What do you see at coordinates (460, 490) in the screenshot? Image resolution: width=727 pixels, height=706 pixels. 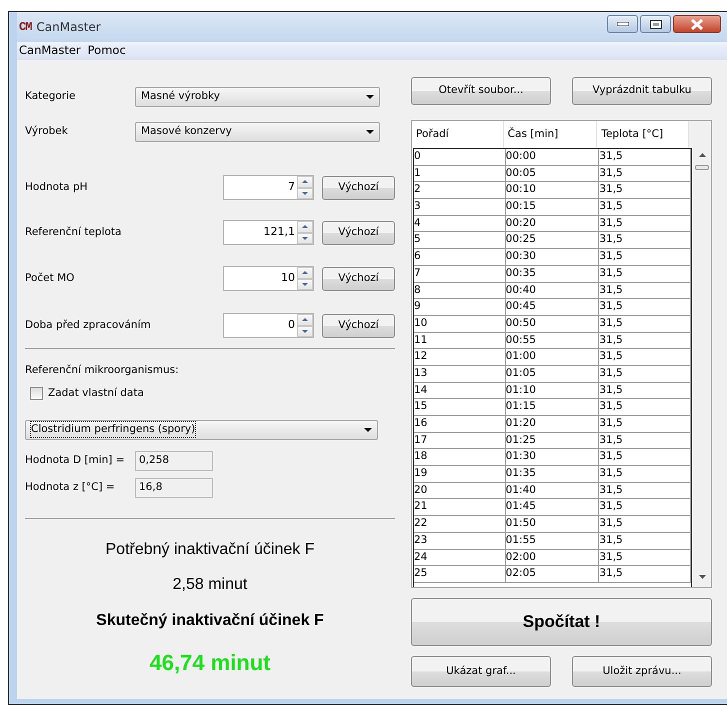 I see `table-cell: 20` at bounding box center [460, 490].